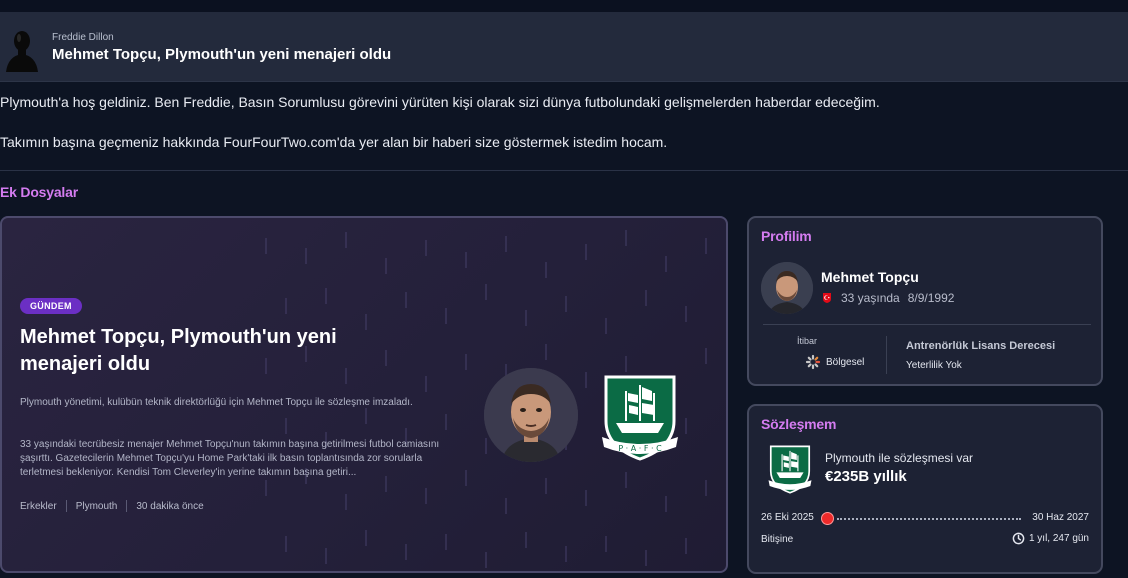 The image size is (1128, 578). Describe the element at coordinates (827, 298) in the screenshot. I see `turkey-flag-icon` at that location.